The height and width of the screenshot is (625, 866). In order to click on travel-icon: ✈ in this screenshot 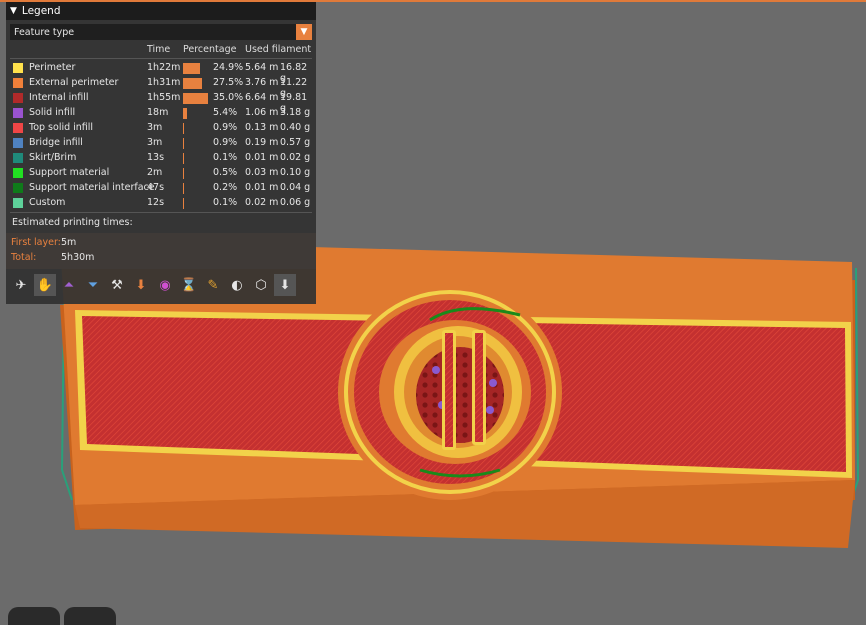, I will do `click(21, 285)`.